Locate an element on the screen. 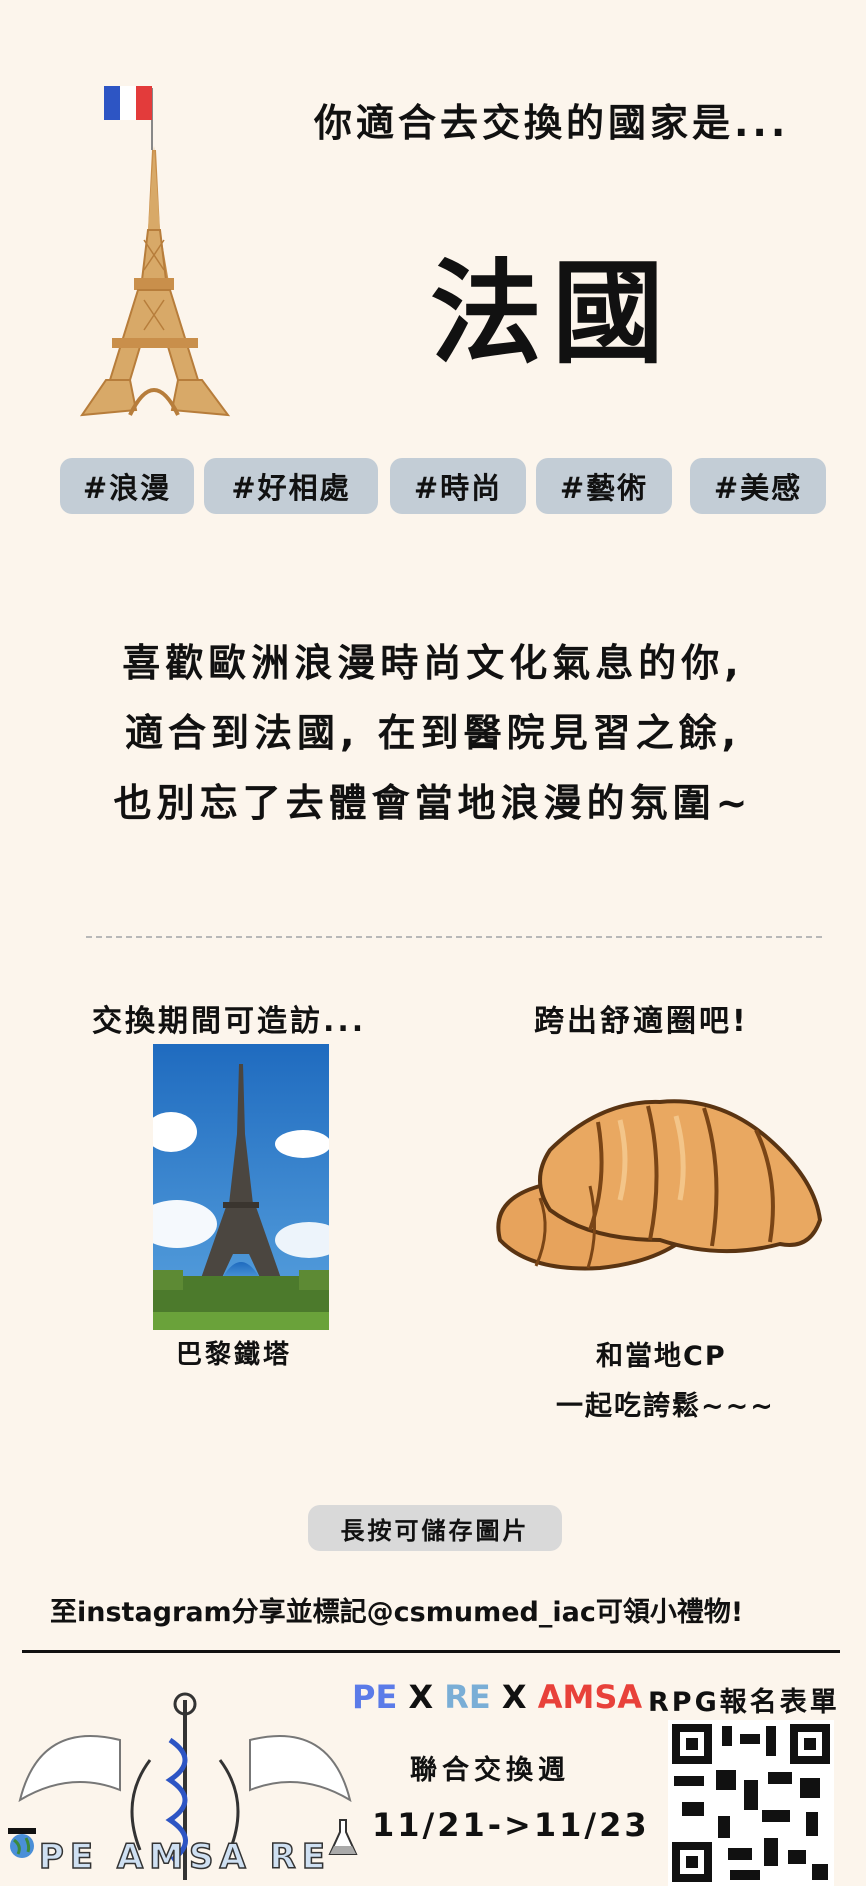 The image size is (866, 1886). save-image-hint: 長按可儲存圖片 is located at coordinates (435, 1528).